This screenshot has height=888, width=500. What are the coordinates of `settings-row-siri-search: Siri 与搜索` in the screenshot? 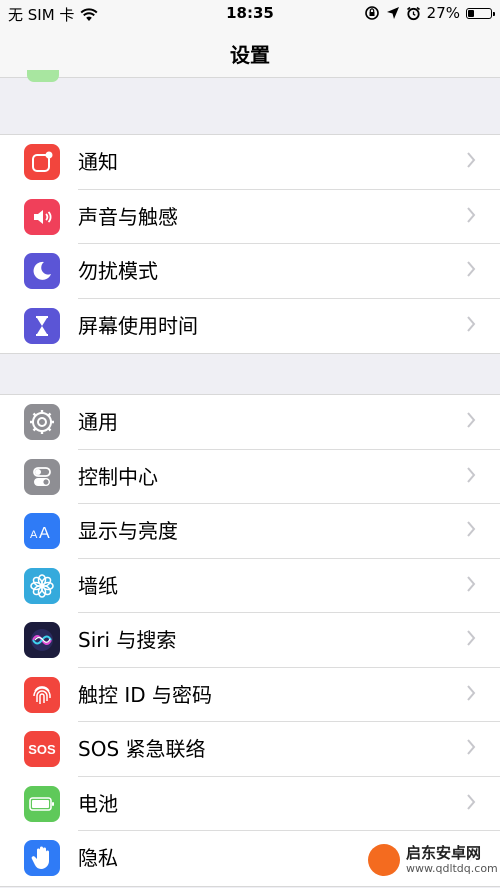 It's located at (250, 640).